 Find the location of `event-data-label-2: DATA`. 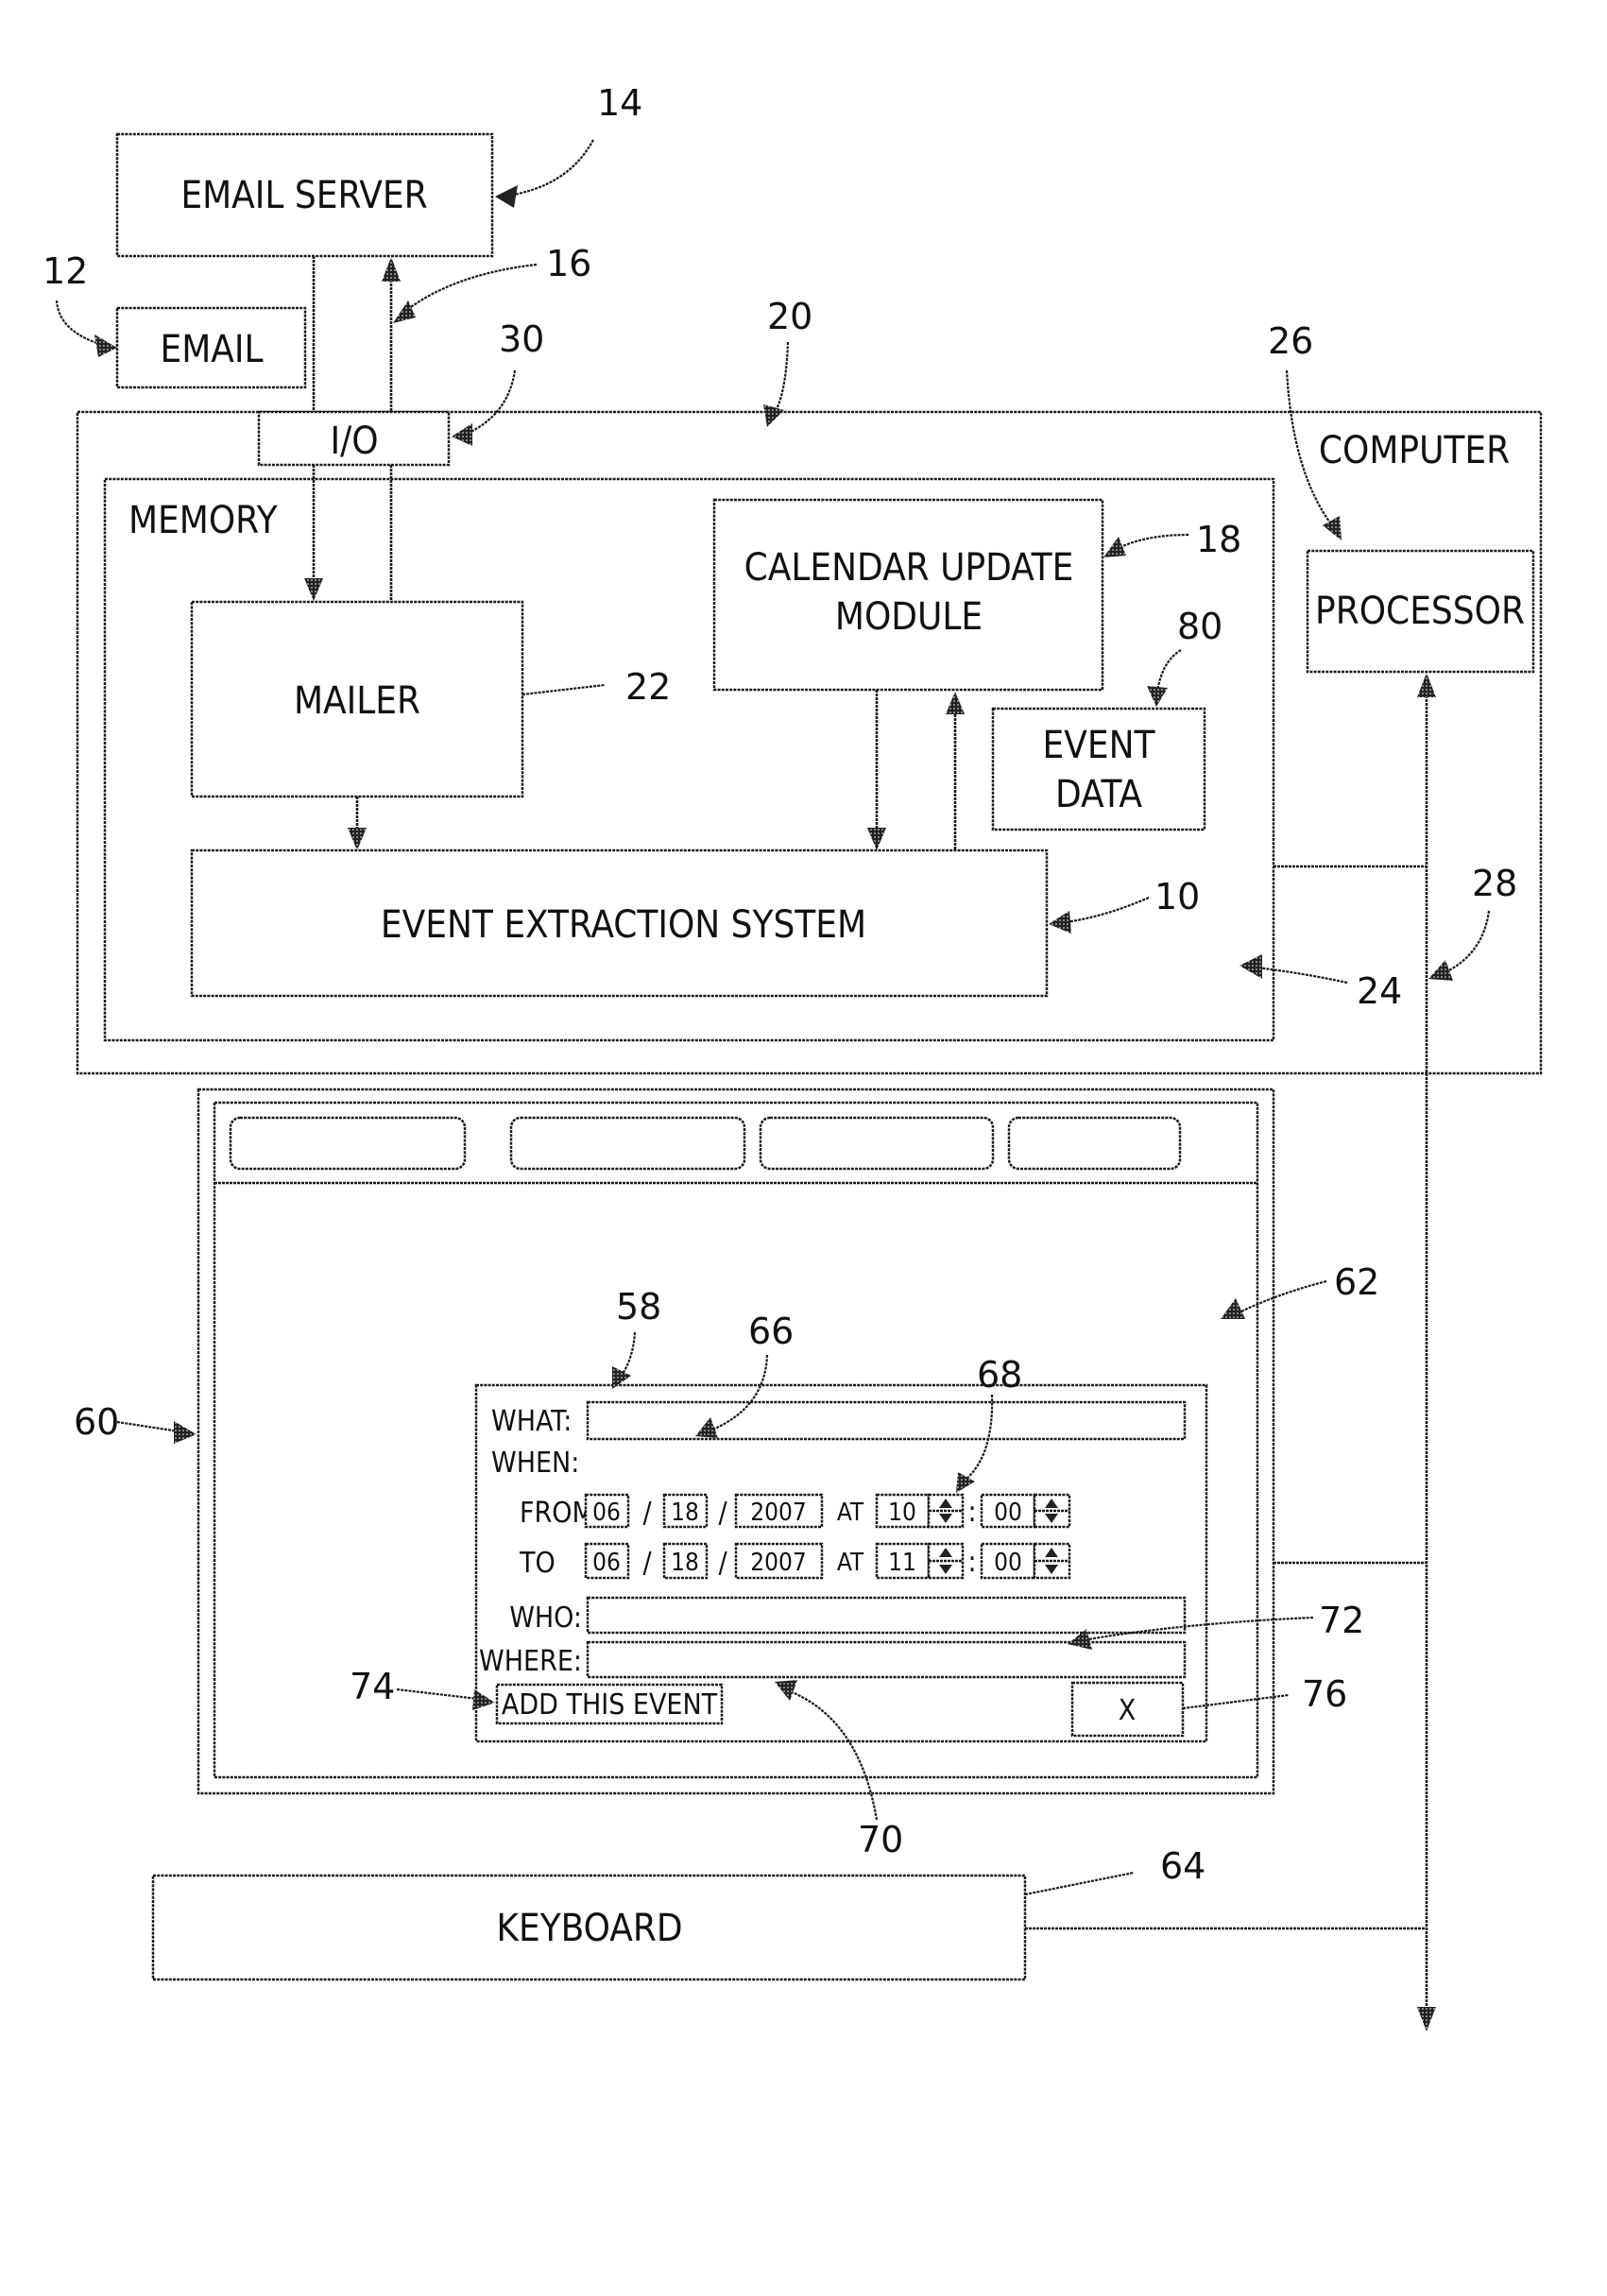

event-data-label-2: DATA is located at coordinates (1098, 794).